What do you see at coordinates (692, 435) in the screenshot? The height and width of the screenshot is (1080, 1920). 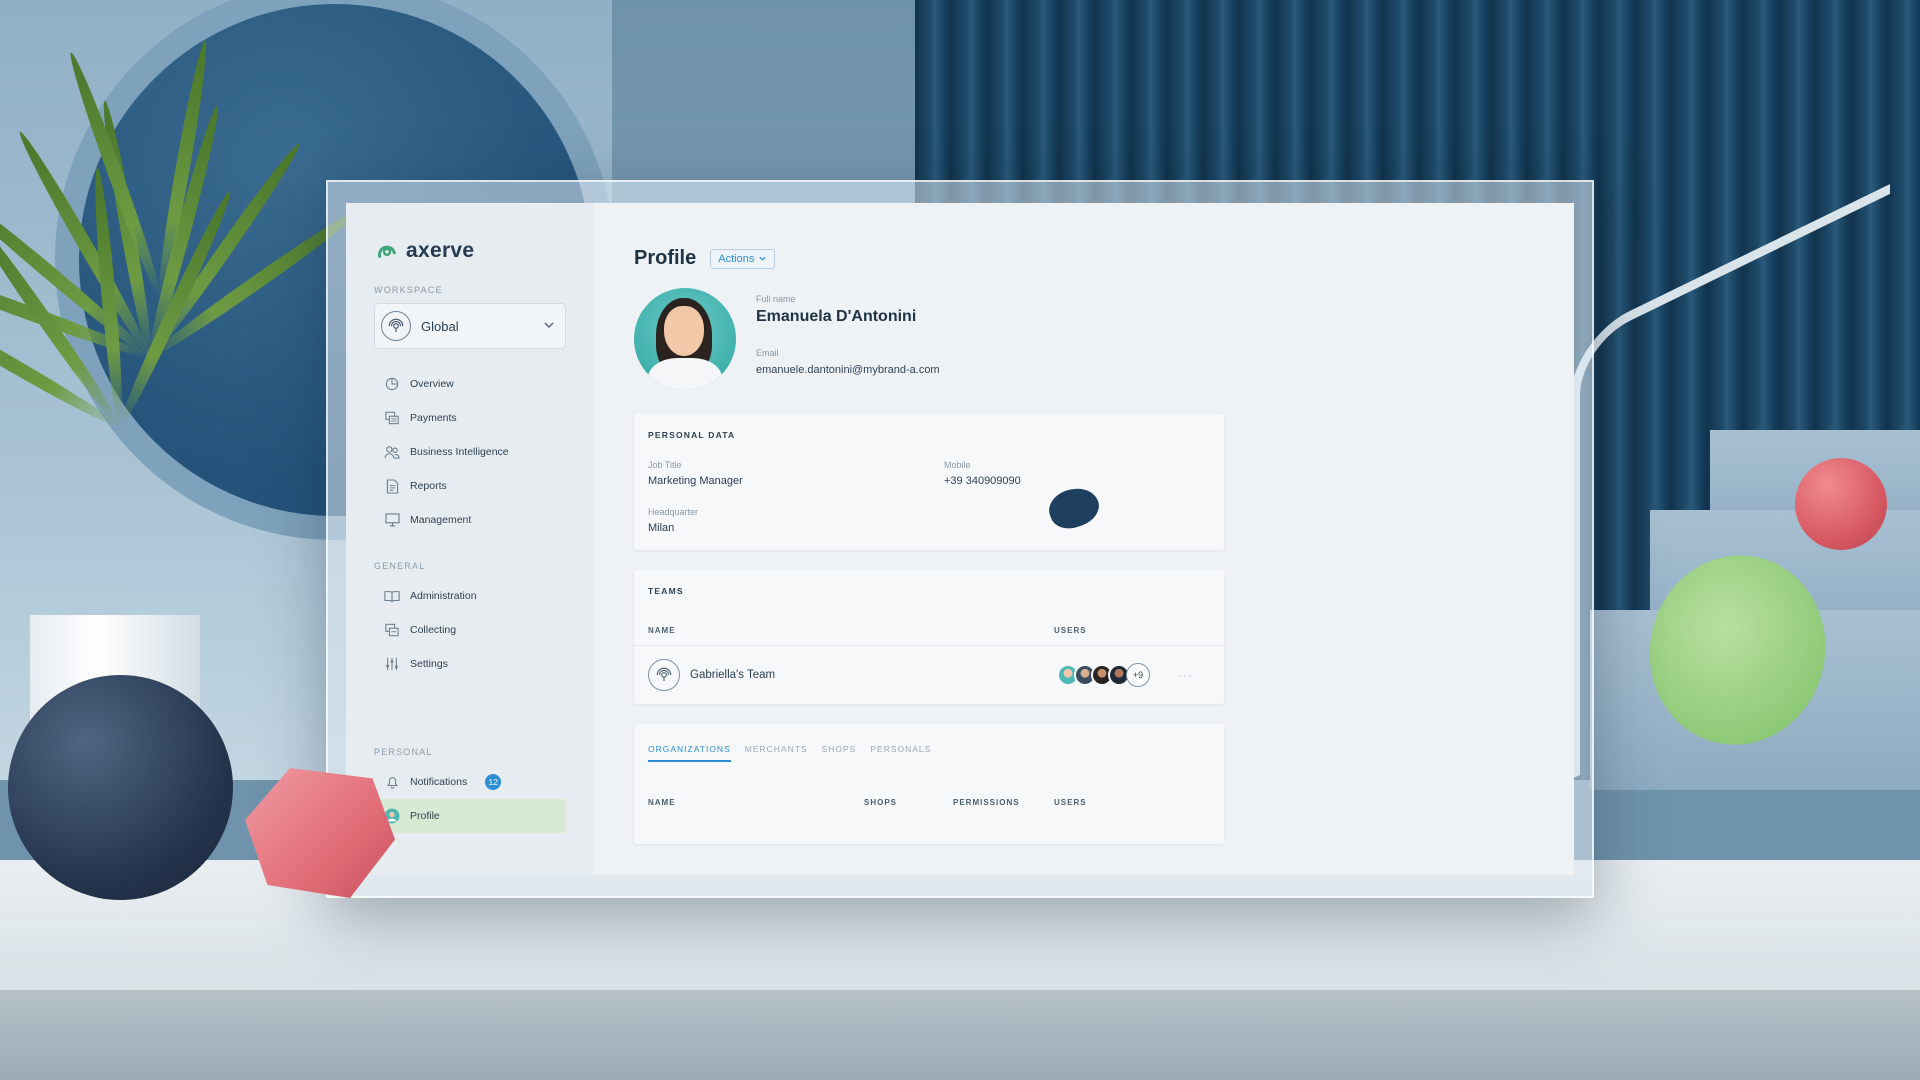 I see `personal-data-title: PERSONAL DATA` at bounding box center [692, 435].